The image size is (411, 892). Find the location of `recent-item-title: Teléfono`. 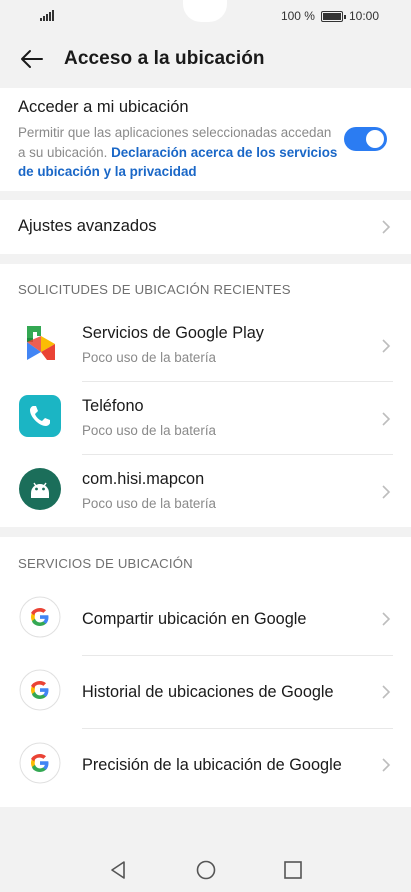

recent-item-title: Teléfono is located at coordinates (113, 406).